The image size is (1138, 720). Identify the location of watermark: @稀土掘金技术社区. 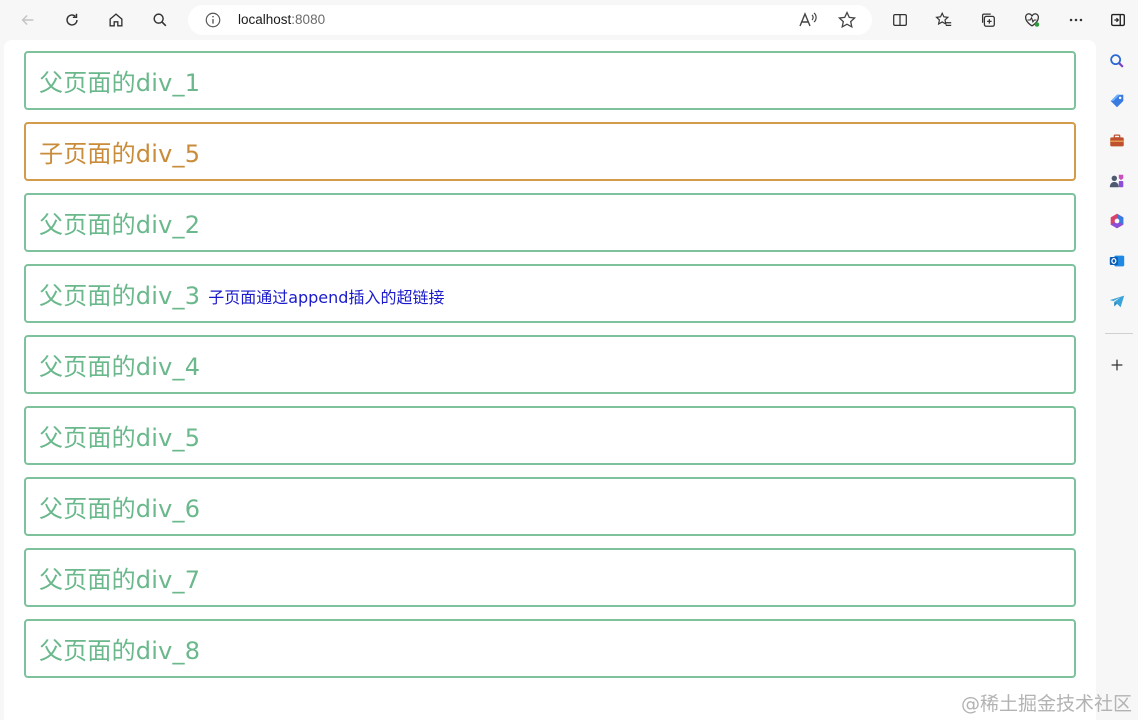
(1046, 704).